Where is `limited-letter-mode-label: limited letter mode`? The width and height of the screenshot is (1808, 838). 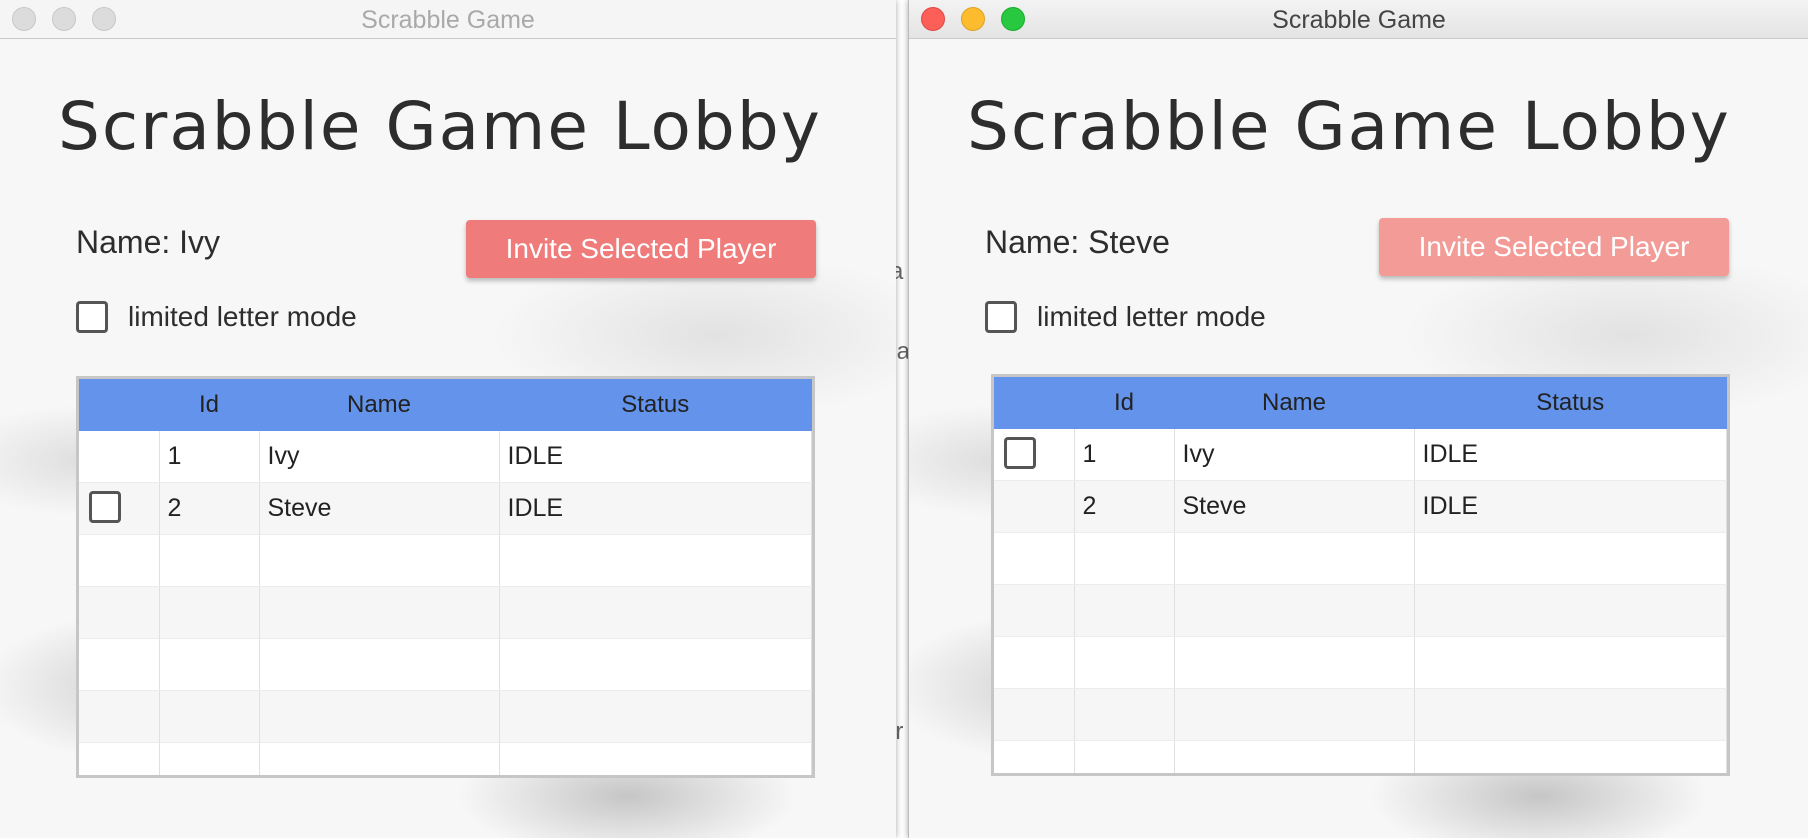
limited-letter-mode-label: limited letter mode is located at coordinates (1151, 316).